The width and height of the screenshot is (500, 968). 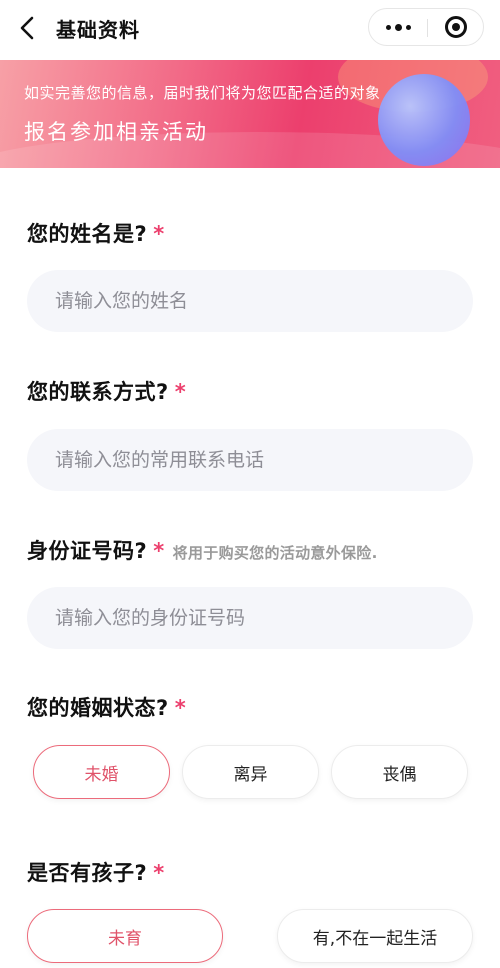 I want to click on marital-option-unmarried: 未婚, so click(x=101, y=772).